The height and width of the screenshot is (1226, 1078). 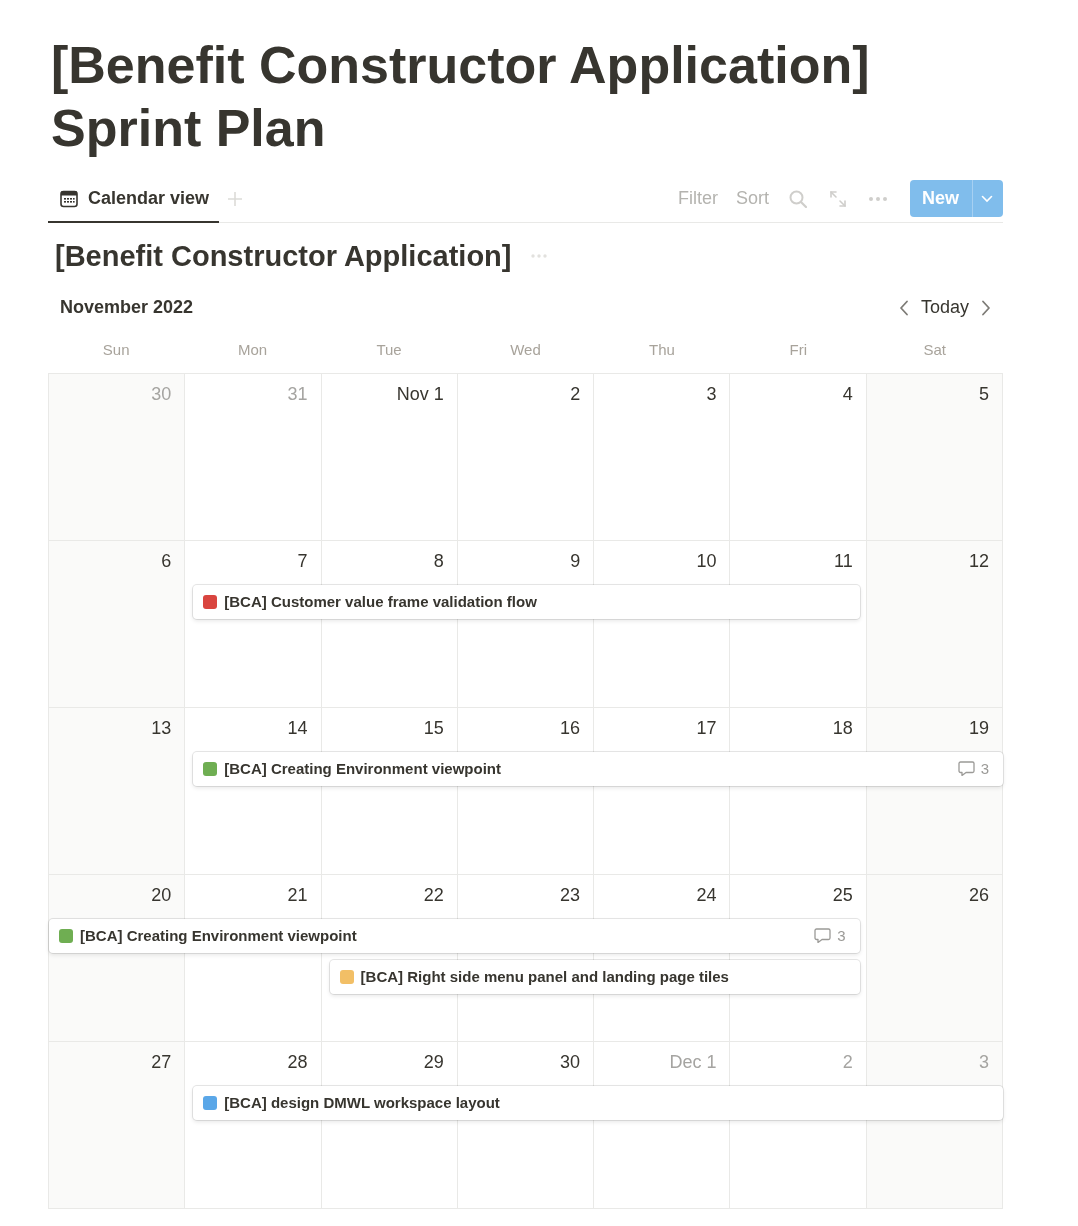 I want to click on day-number: 28, so click(x=297, y=1062).